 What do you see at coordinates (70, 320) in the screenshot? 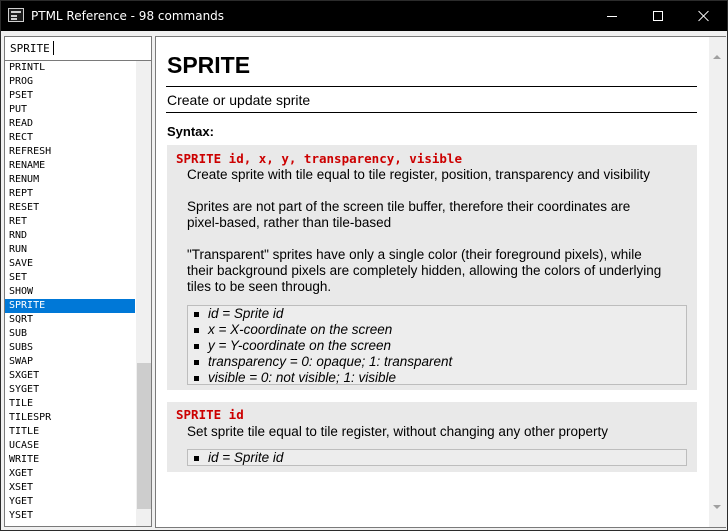
I see `command-list-item: SQRT` at bounding box center [70, 320].